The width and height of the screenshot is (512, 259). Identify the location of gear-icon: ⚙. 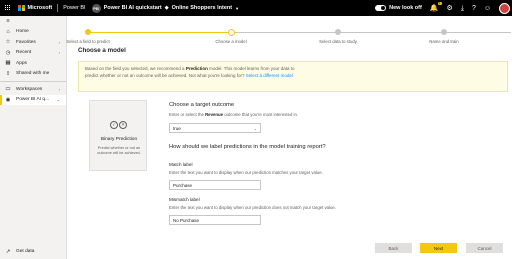
(450, 8).